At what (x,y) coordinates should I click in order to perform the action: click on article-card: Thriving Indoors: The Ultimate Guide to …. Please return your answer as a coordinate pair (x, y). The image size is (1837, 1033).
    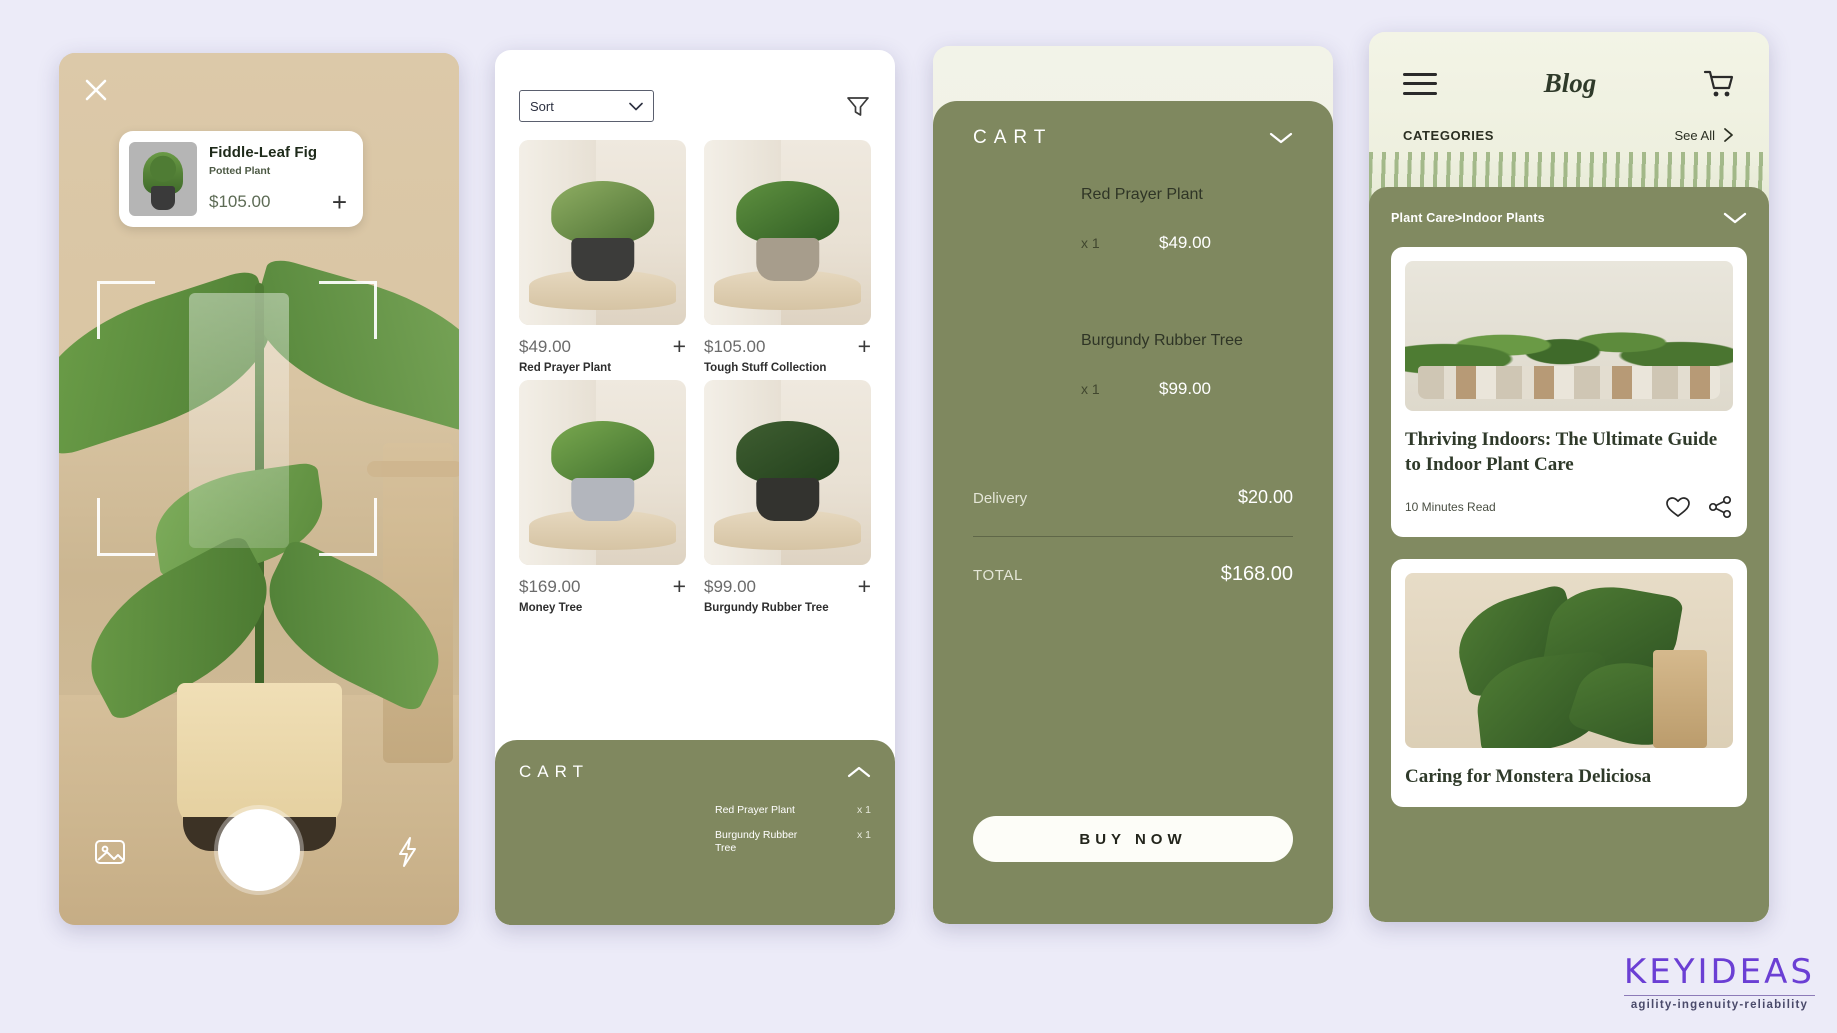
    Looking at the image, I should click on (1569, 392).